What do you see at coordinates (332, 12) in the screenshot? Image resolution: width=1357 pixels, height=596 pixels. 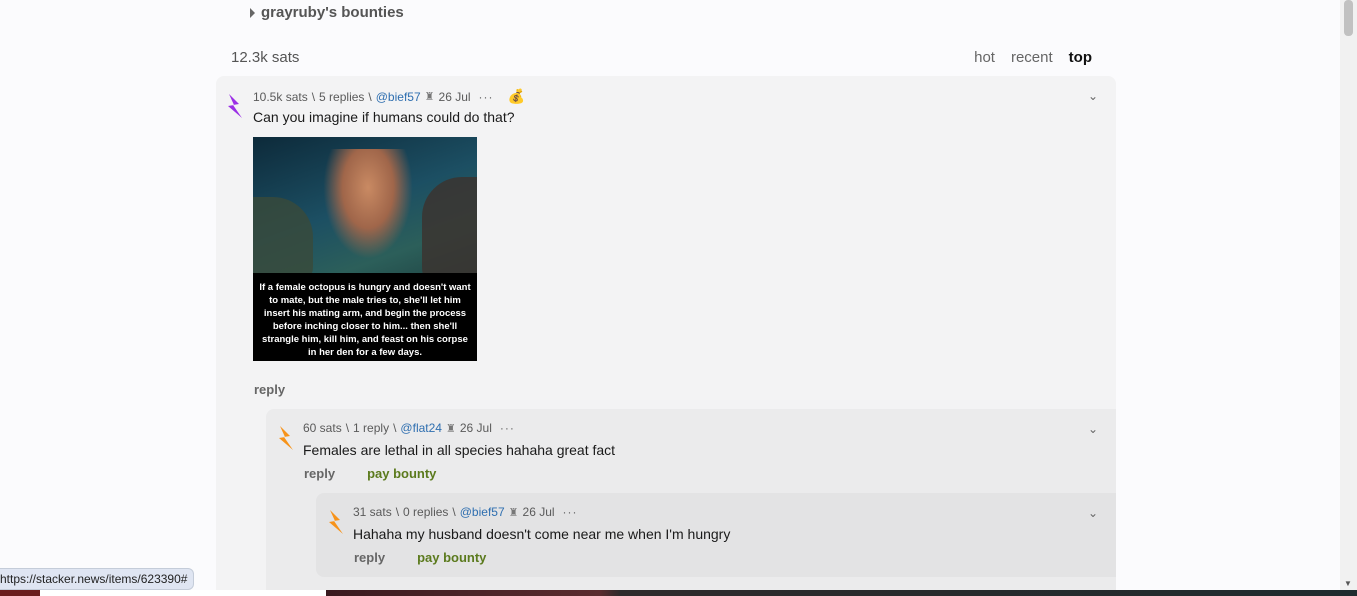 I see `bounties-label: grayruby's bounties` at bounding box center [332, 12].